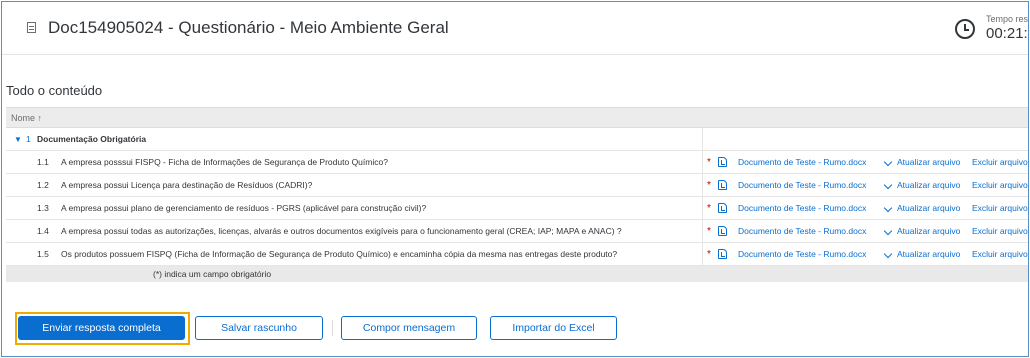 Image resolution: width=1030 pixels, height=358 pixels. What do you see at coordinates (1007, 19) in the screenshot?
I see `time-remaining-label: Tempo resta` at bounding box center [1007, 19].